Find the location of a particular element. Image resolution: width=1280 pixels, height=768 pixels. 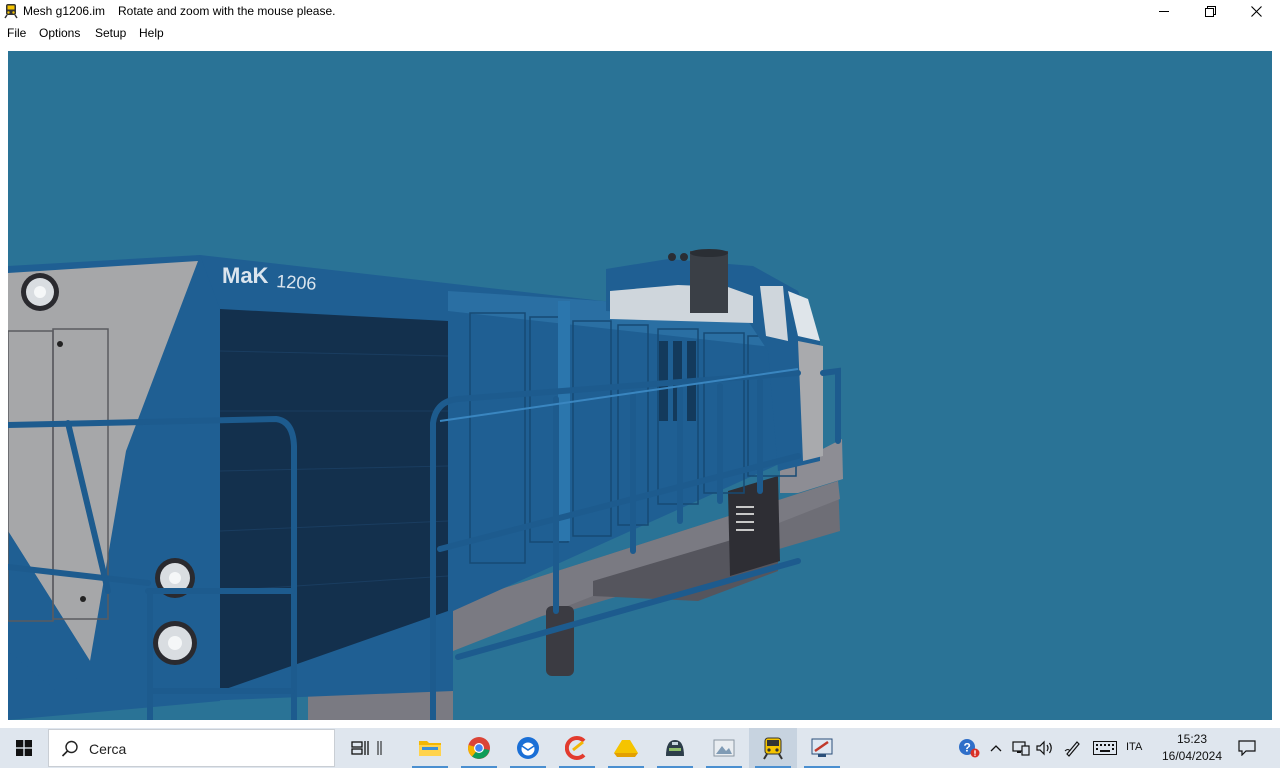

restore-button is located at coordinates (1210, 11).